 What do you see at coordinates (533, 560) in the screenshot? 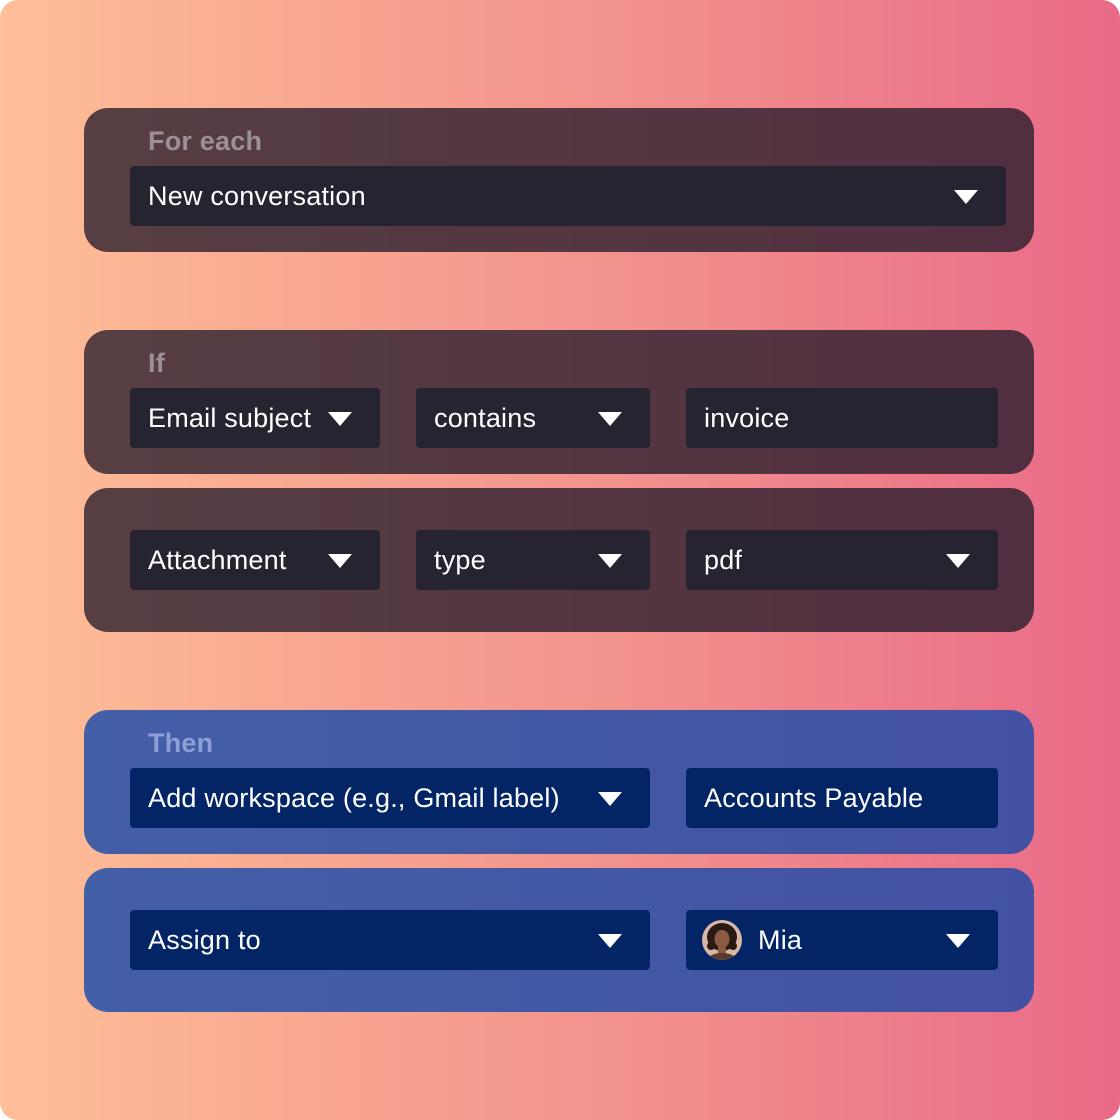
I see `condition-operator-dropdown: type` at bounding box center [533, 560].